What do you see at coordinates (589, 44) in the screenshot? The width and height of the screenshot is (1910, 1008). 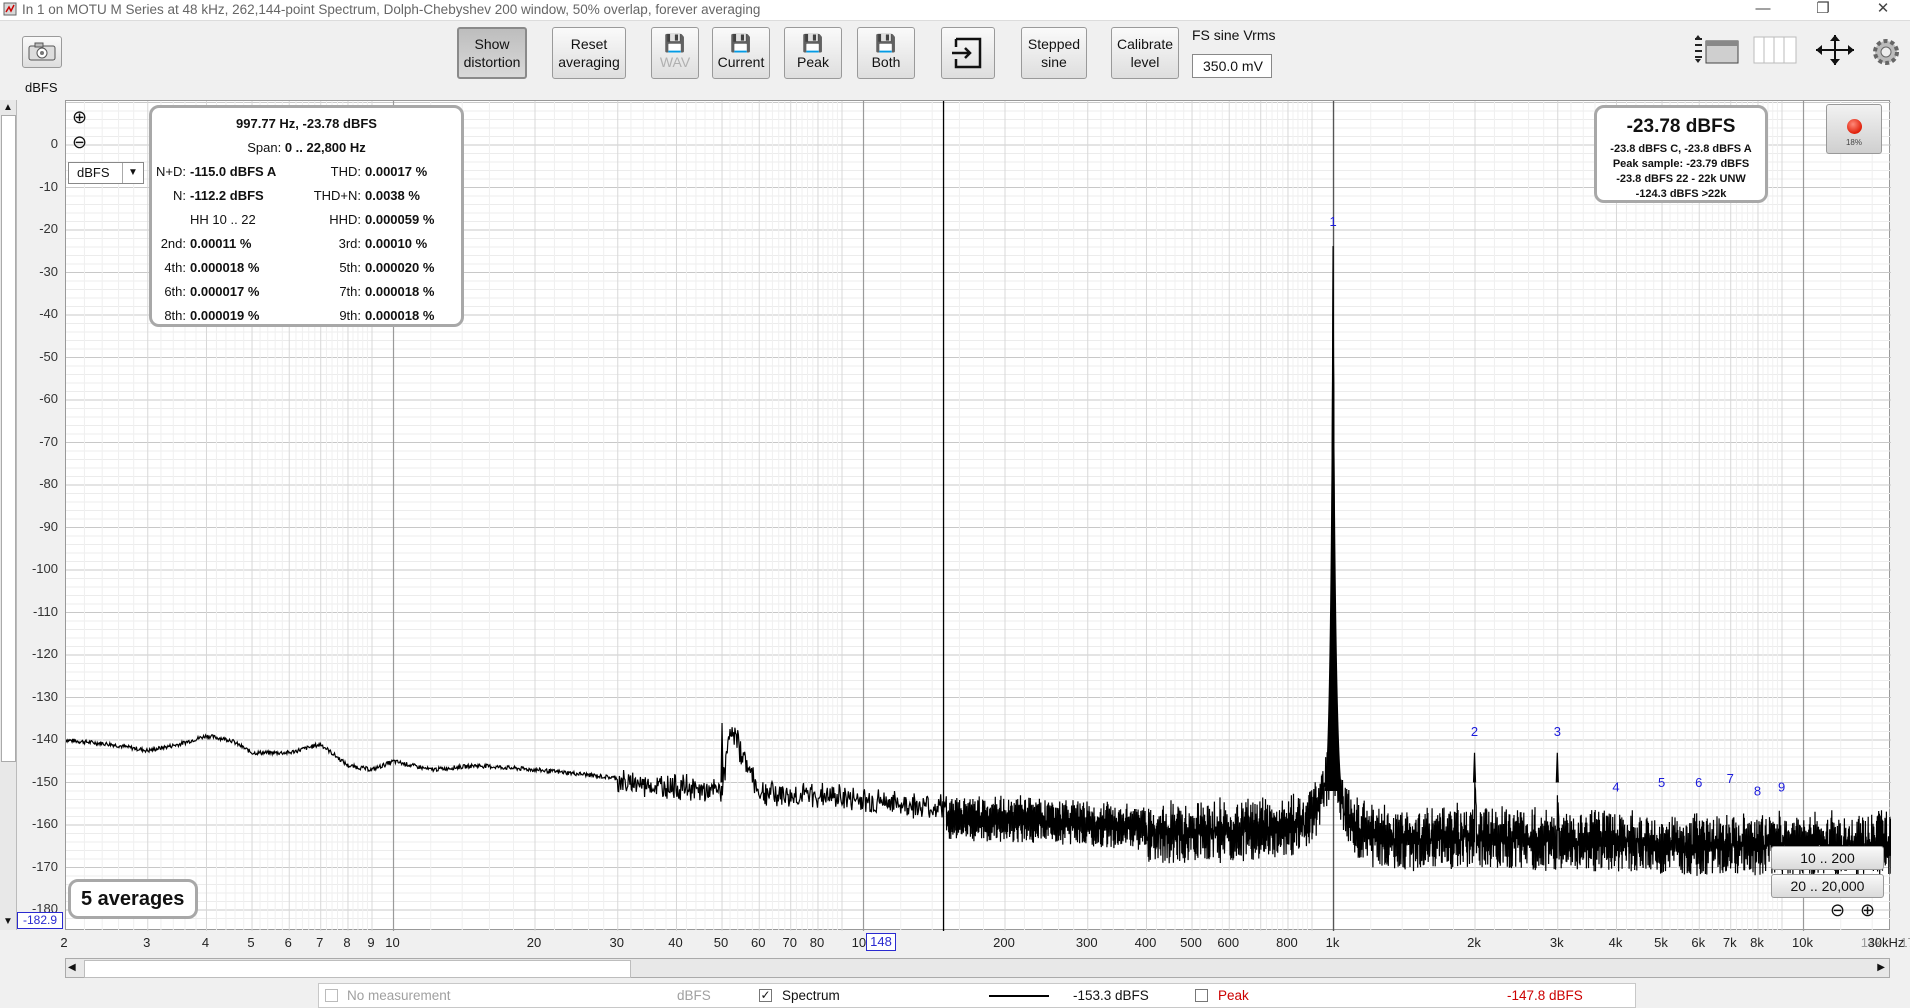 I see `reset-averaging-label-1: Reset` at bounding box center [589, 44].